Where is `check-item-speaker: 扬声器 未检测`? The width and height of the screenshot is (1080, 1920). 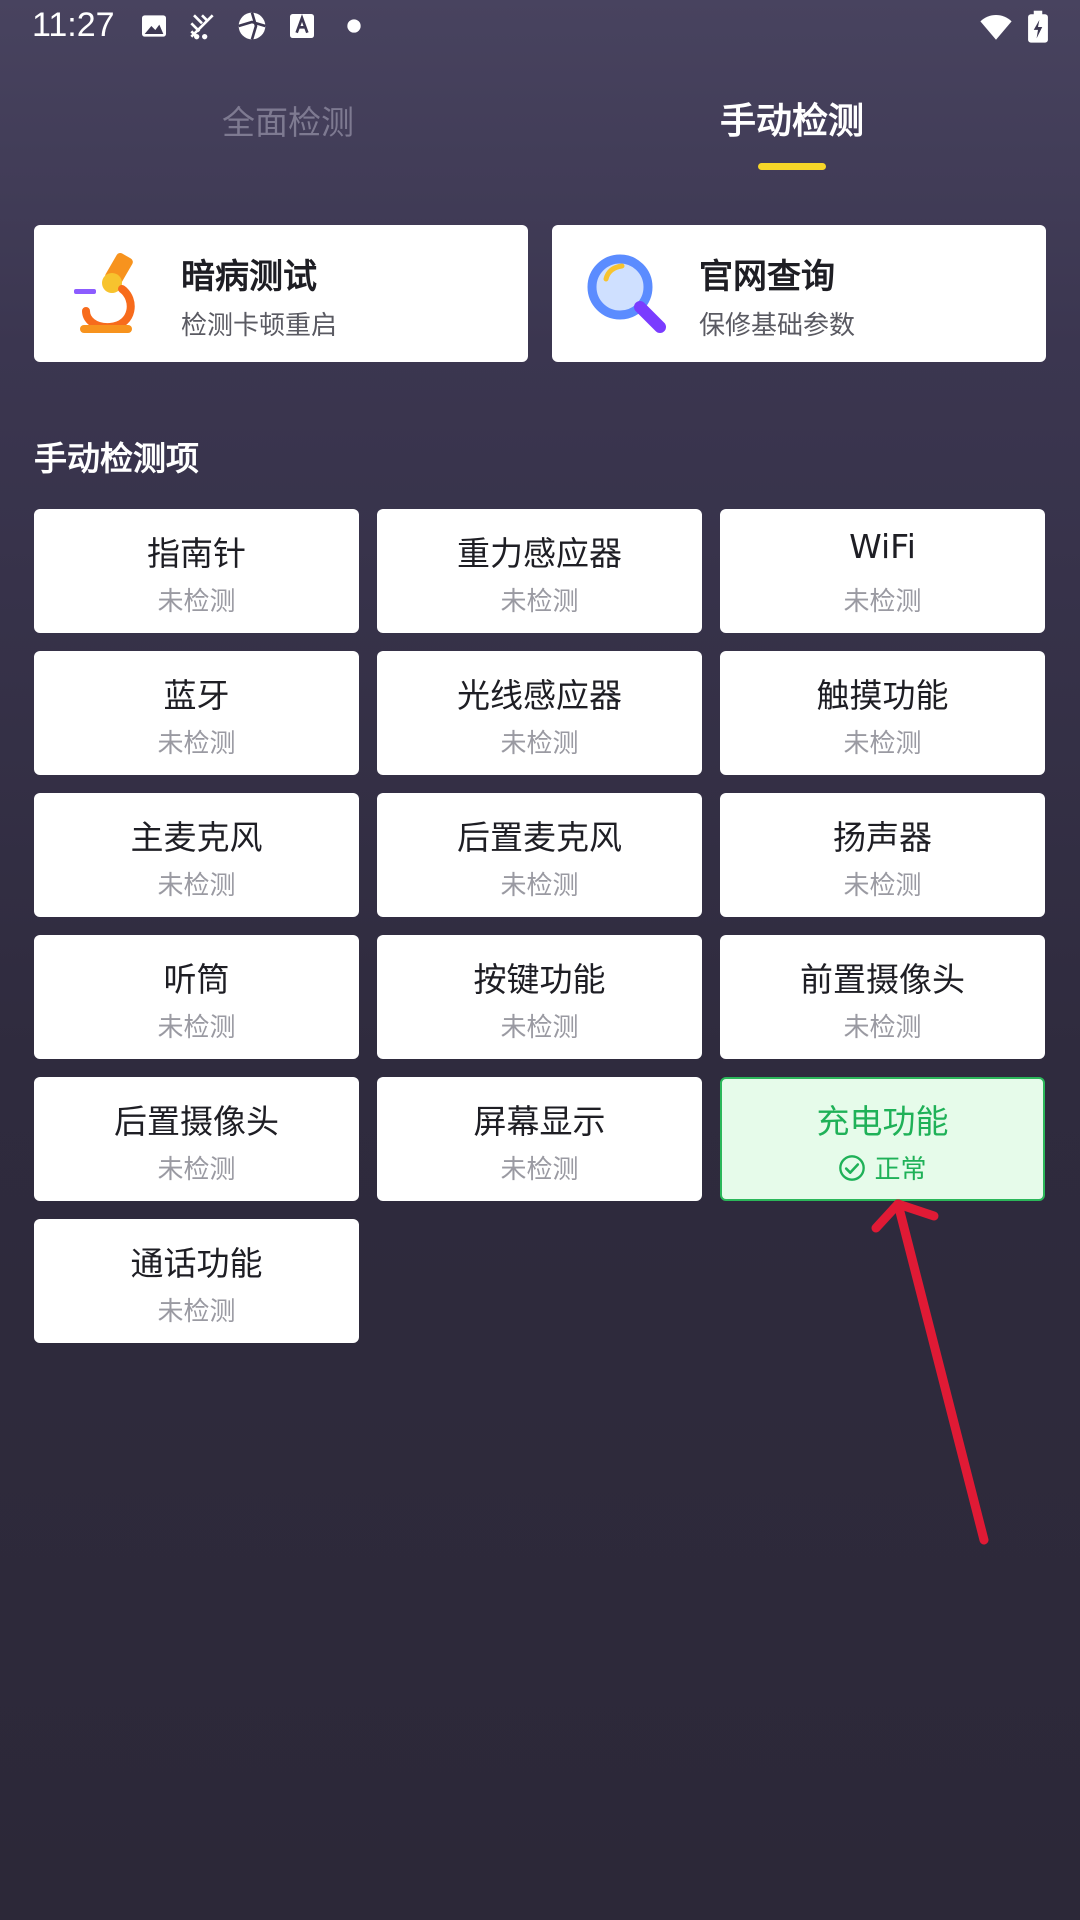
check-item-speaker: 扬声器 未检测 is located at coordinates (882, 855).